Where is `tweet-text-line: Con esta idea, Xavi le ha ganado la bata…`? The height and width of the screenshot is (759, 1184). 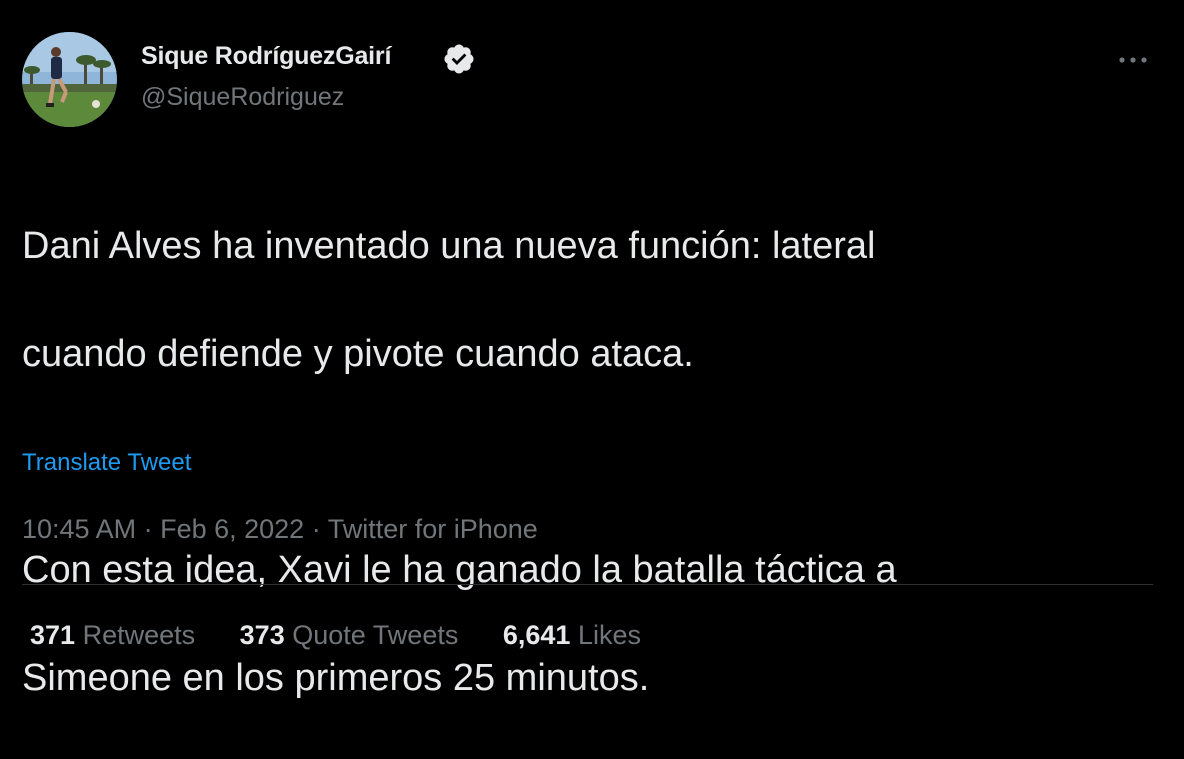
tweet-text-line: Con esta idea, Xavi le ha ganado la bata… is located at coordinates (459, 570).